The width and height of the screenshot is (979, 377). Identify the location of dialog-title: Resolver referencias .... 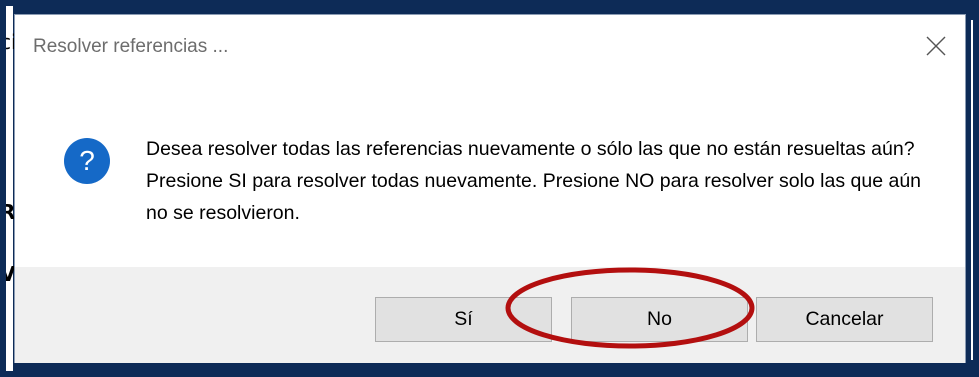
(131, 46).